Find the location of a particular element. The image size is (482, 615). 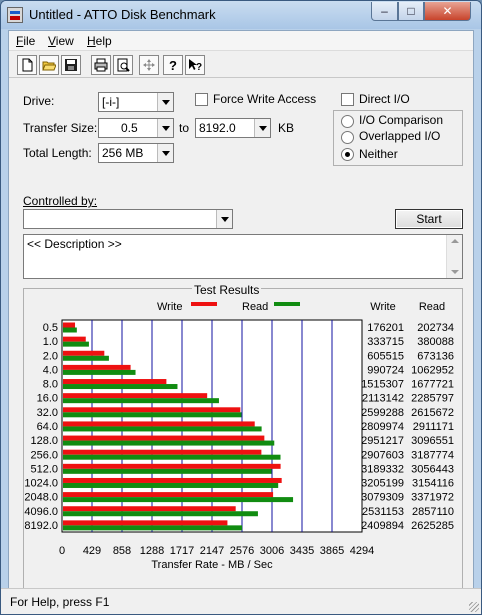

legend-read-label: Read is located at coordinates (255, 307).